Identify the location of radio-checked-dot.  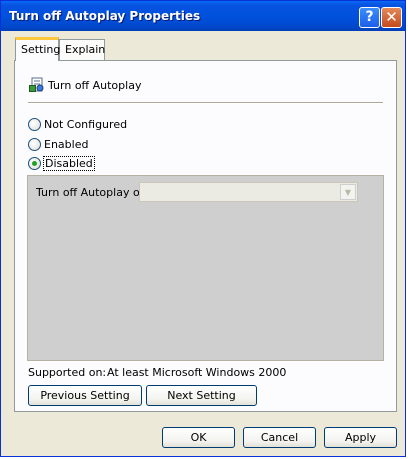
(34, 163).